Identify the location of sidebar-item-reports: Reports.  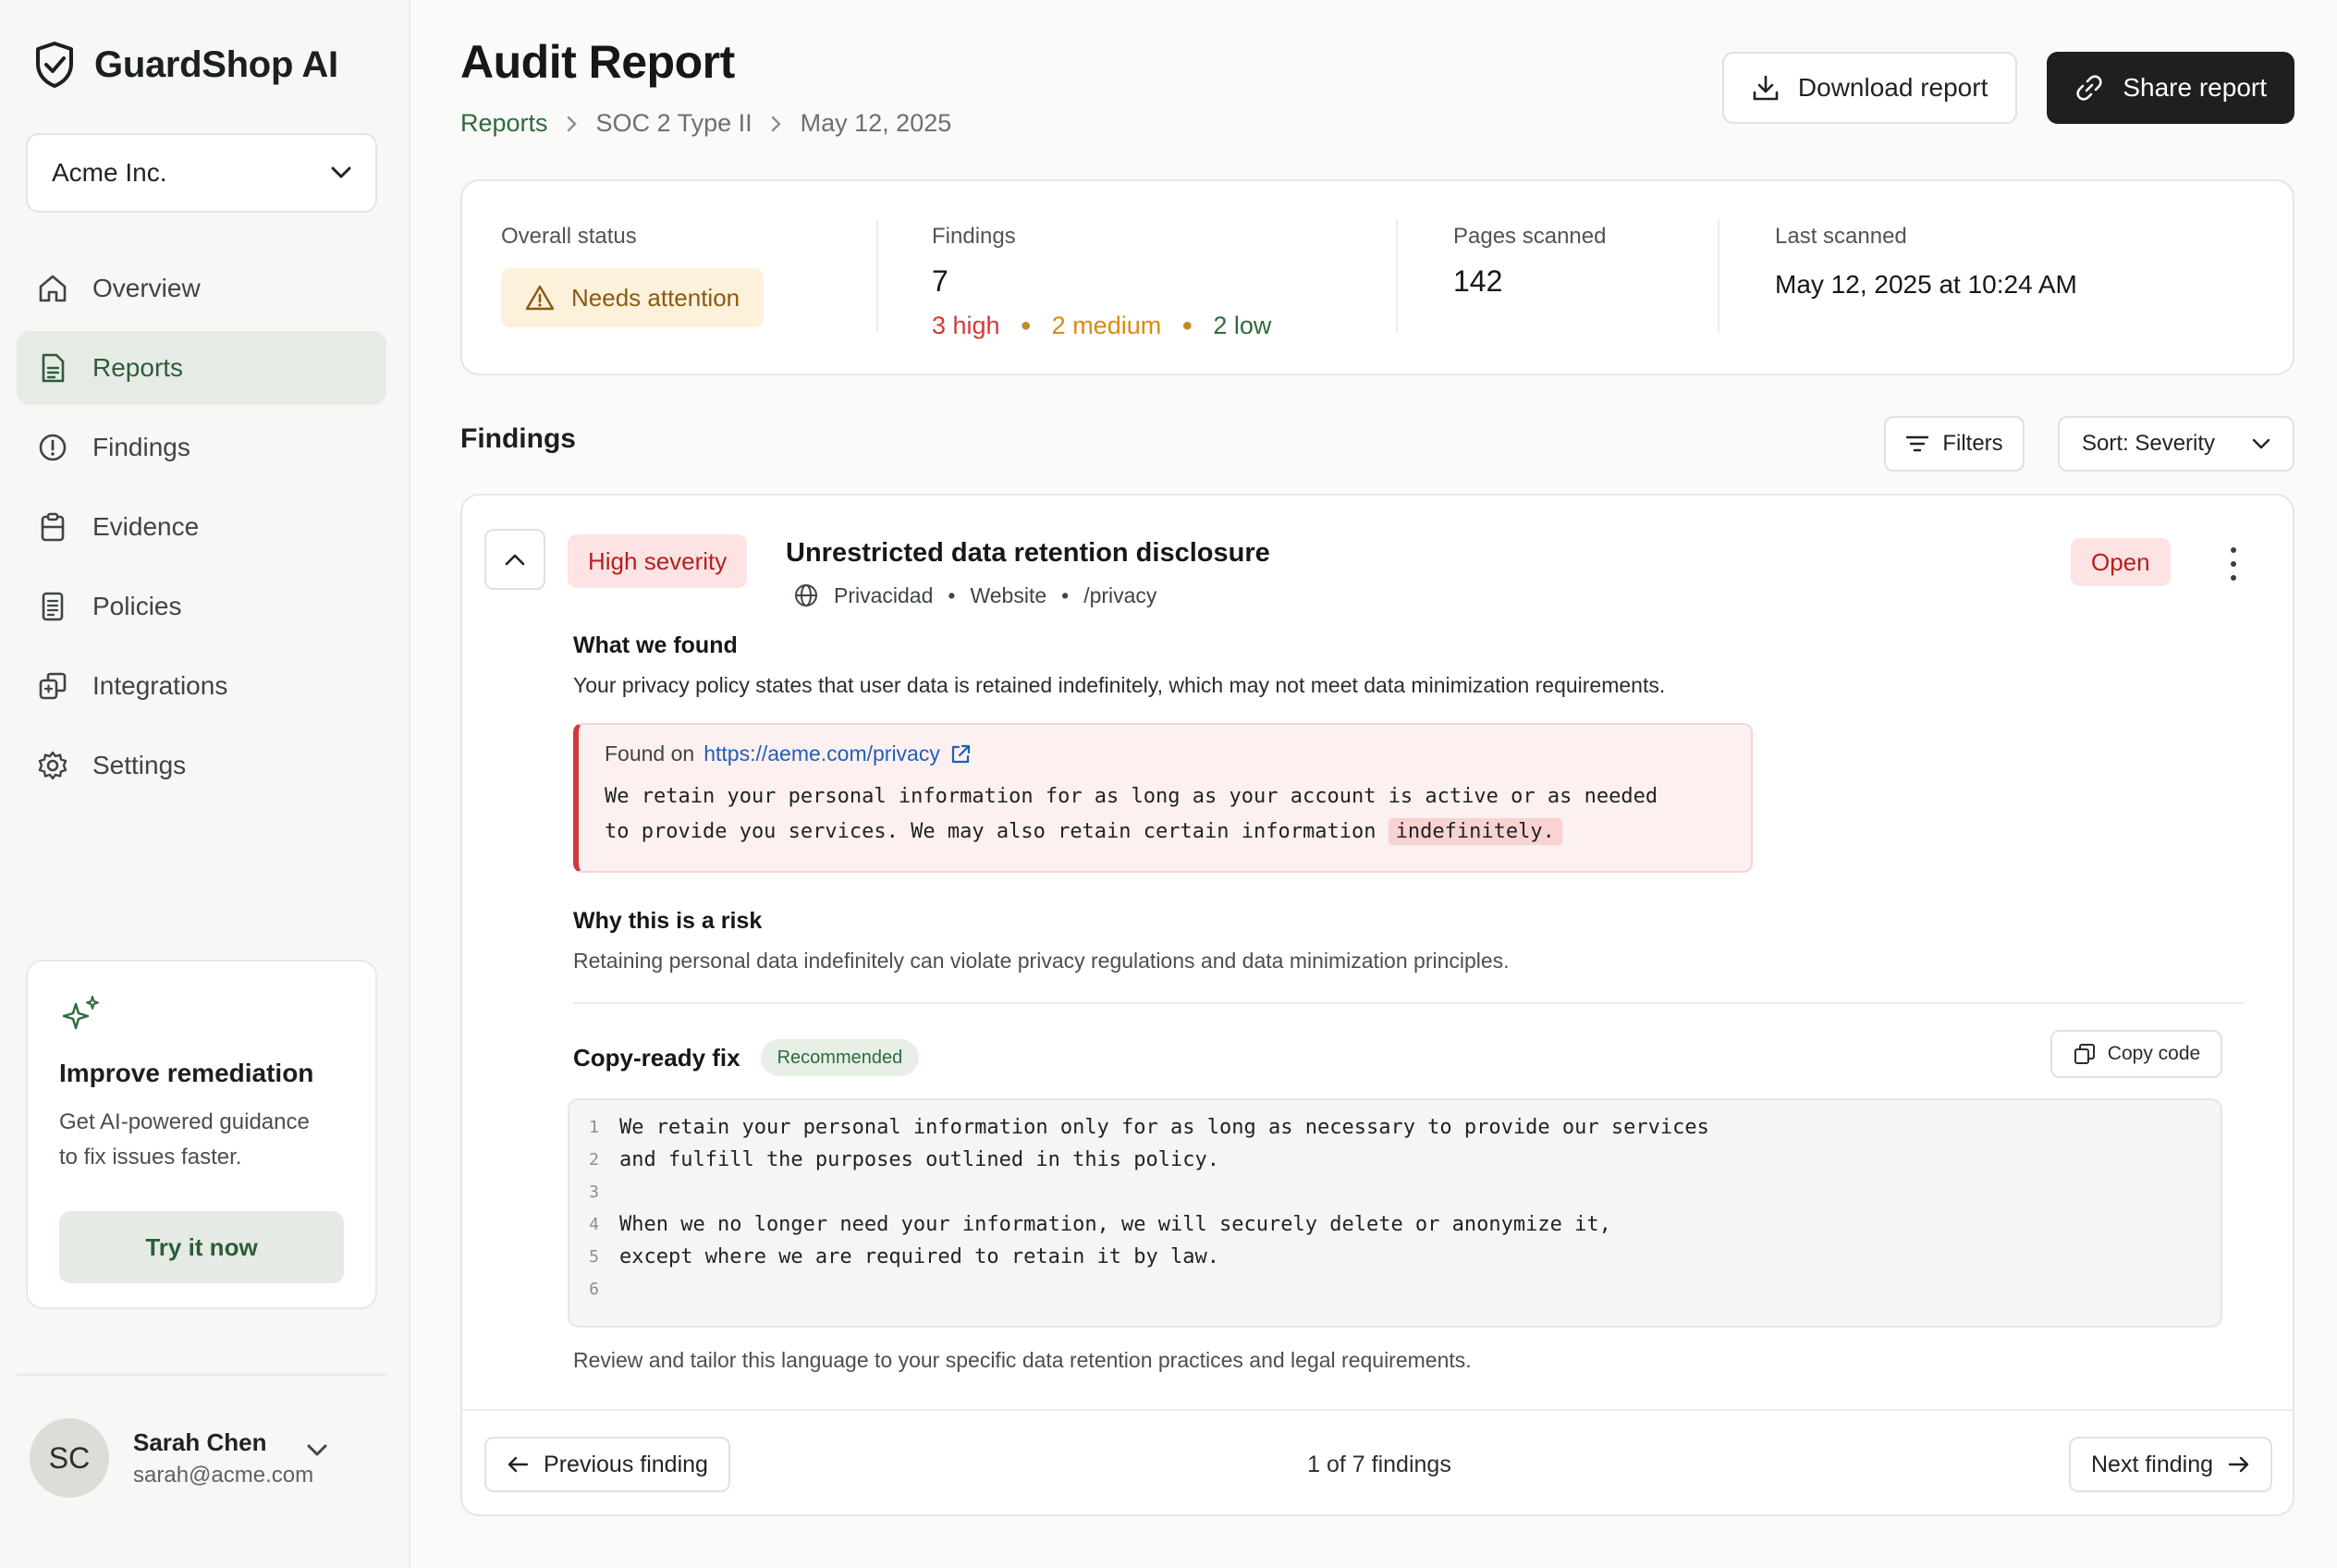
(201, 368).